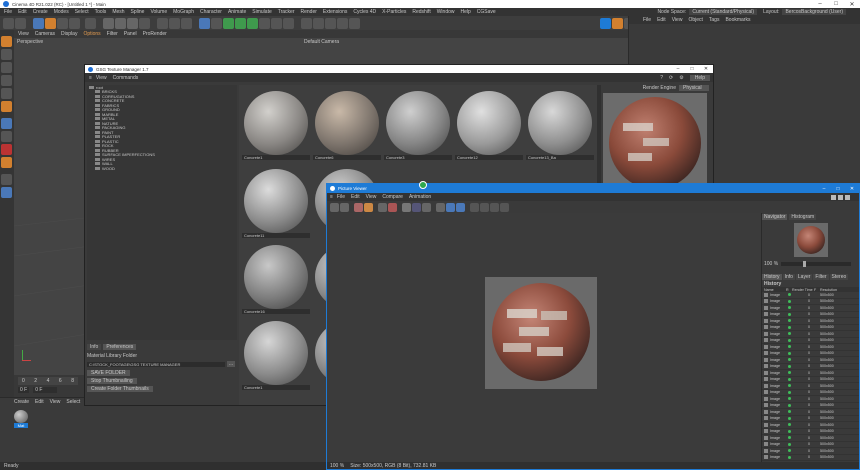 The height and width of the screenshot is (470, 860). Describe the element at coordinates (368, 207) in the screenshot. I see `render-icon` at that location.